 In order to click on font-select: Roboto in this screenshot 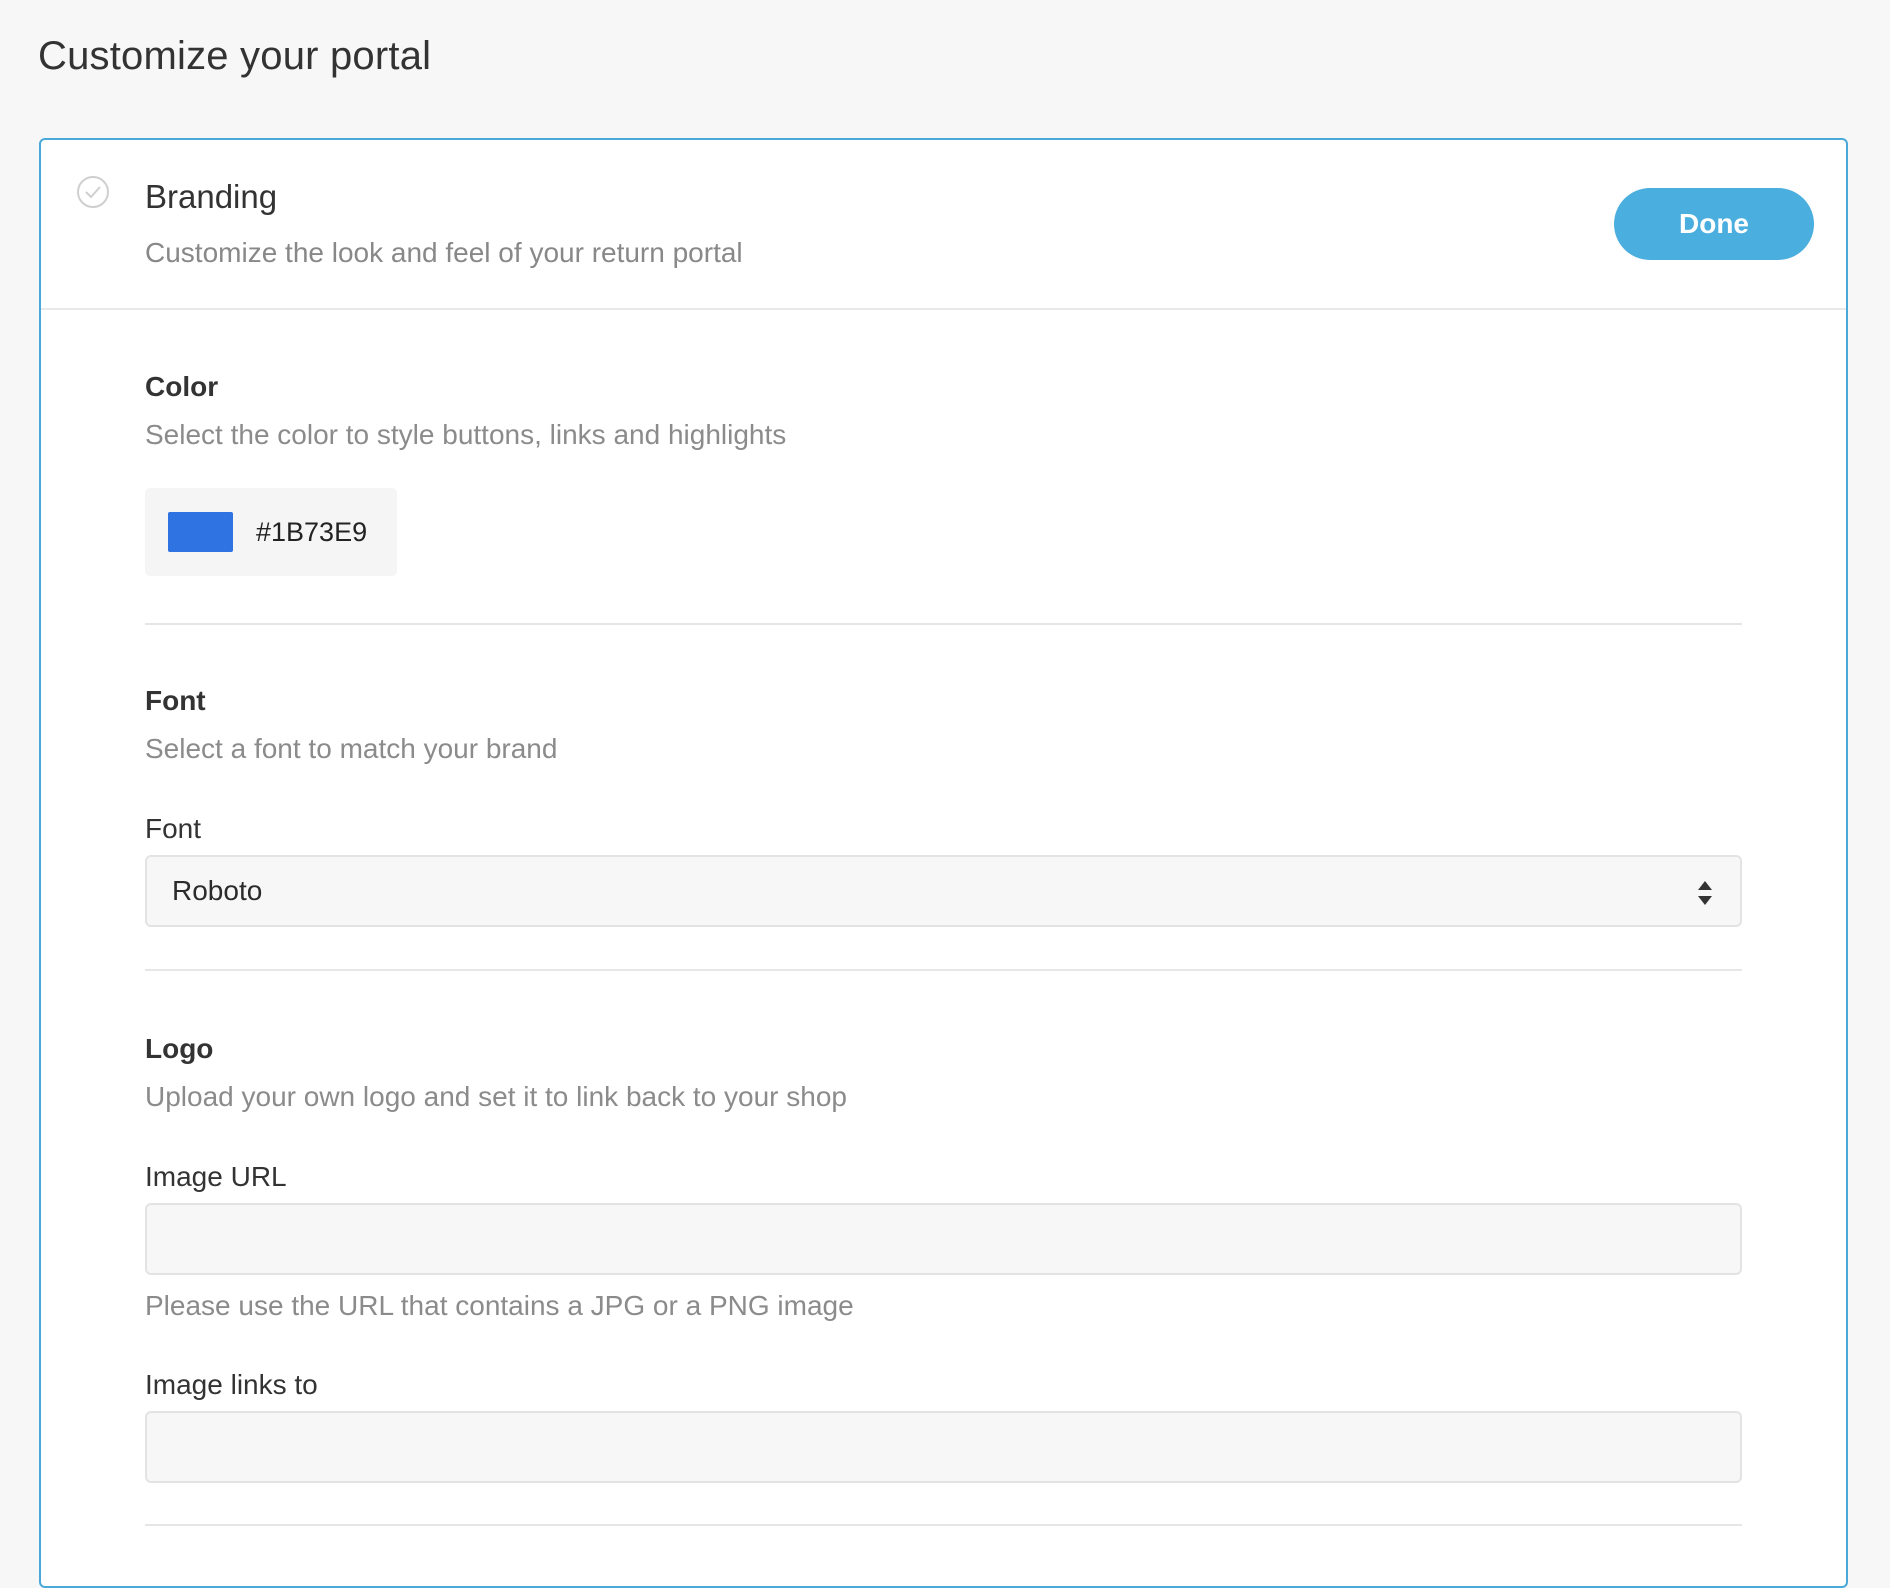, I will do `click(943, 891)`.